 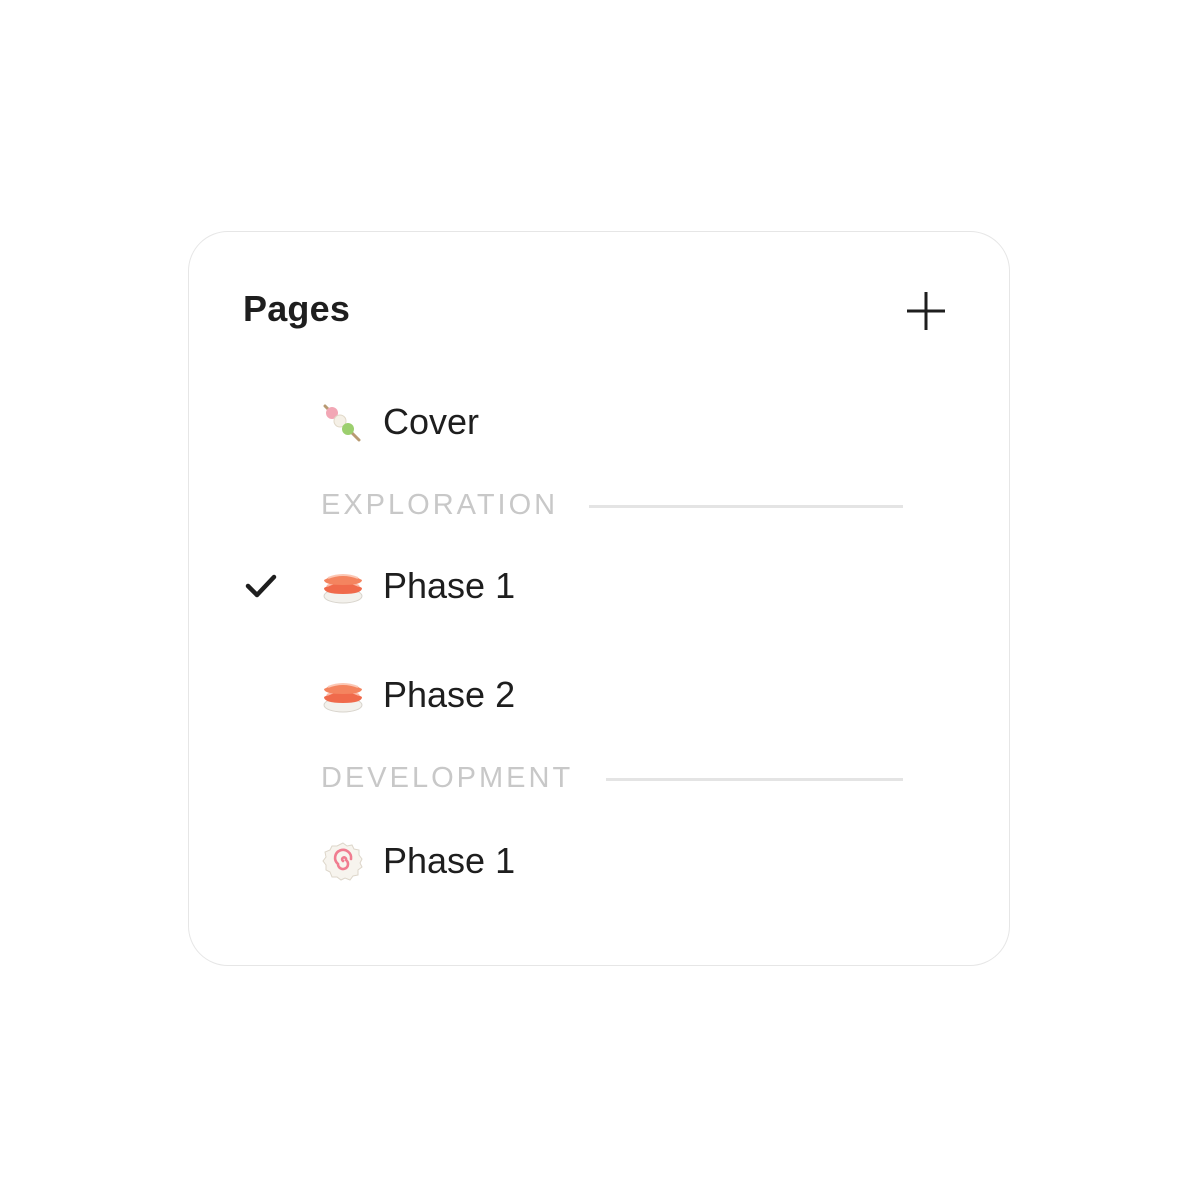 What do you see at coordinates (431, 421) in the screenshot?
I see `page-label: Cover` at bounding box center [431, 421].